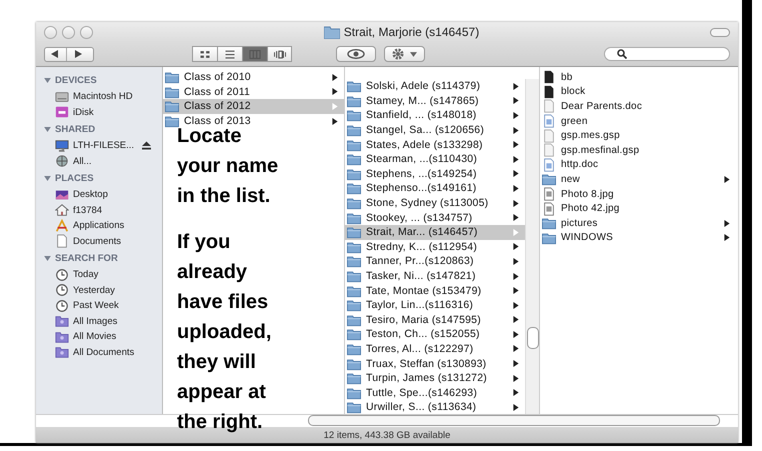  What do you see at coordinates (435, 86) in the screenshot?
I see `file-list-item: Solski, Adele (s114379)` at bounding box center [435, 86].